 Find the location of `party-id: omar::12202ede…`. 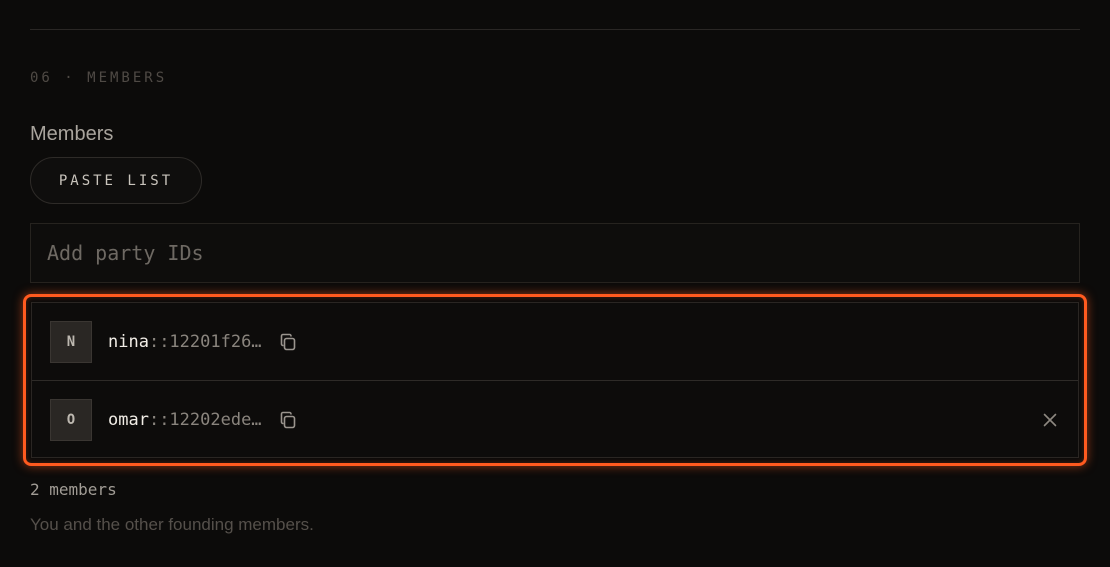

party-id: omar::12202ede… is located at coordinates (185, 420).